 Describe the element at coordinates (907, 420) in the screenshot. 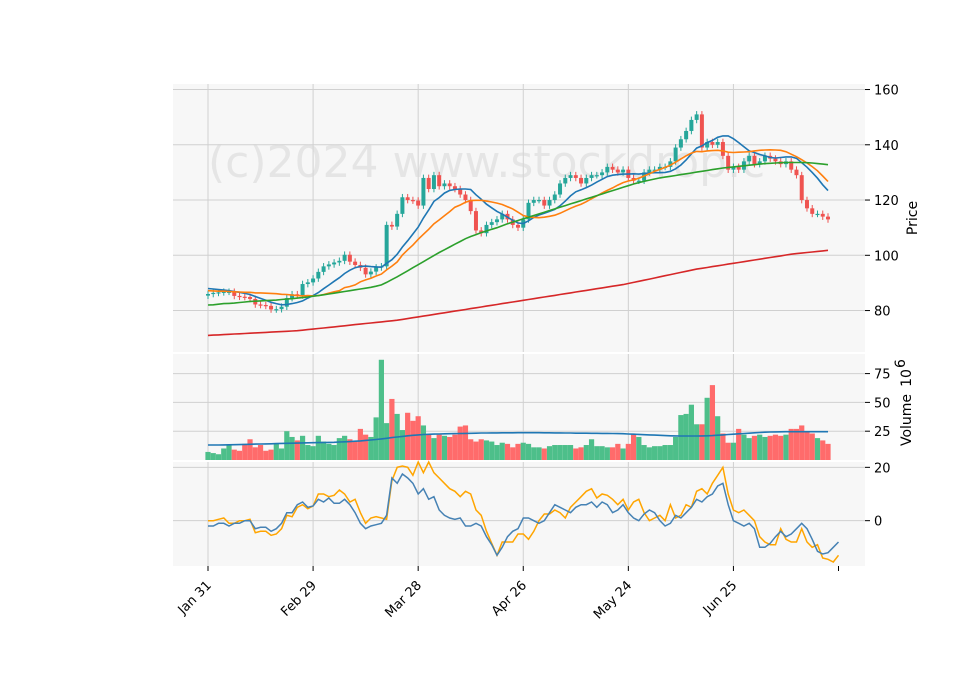

I see `volume-axis-title: Volume` at that location.